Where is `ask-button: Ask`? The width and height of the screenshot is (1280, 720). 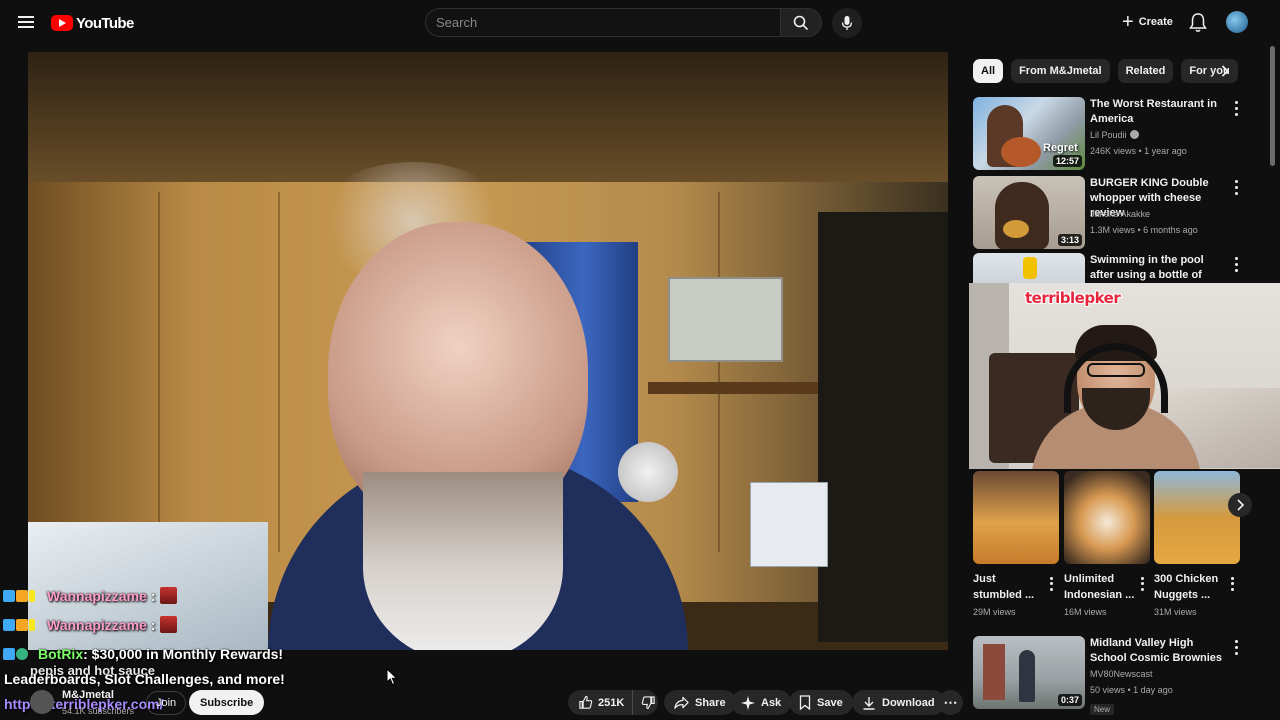 ask-button: Ask is located at coordinates (761, 702).